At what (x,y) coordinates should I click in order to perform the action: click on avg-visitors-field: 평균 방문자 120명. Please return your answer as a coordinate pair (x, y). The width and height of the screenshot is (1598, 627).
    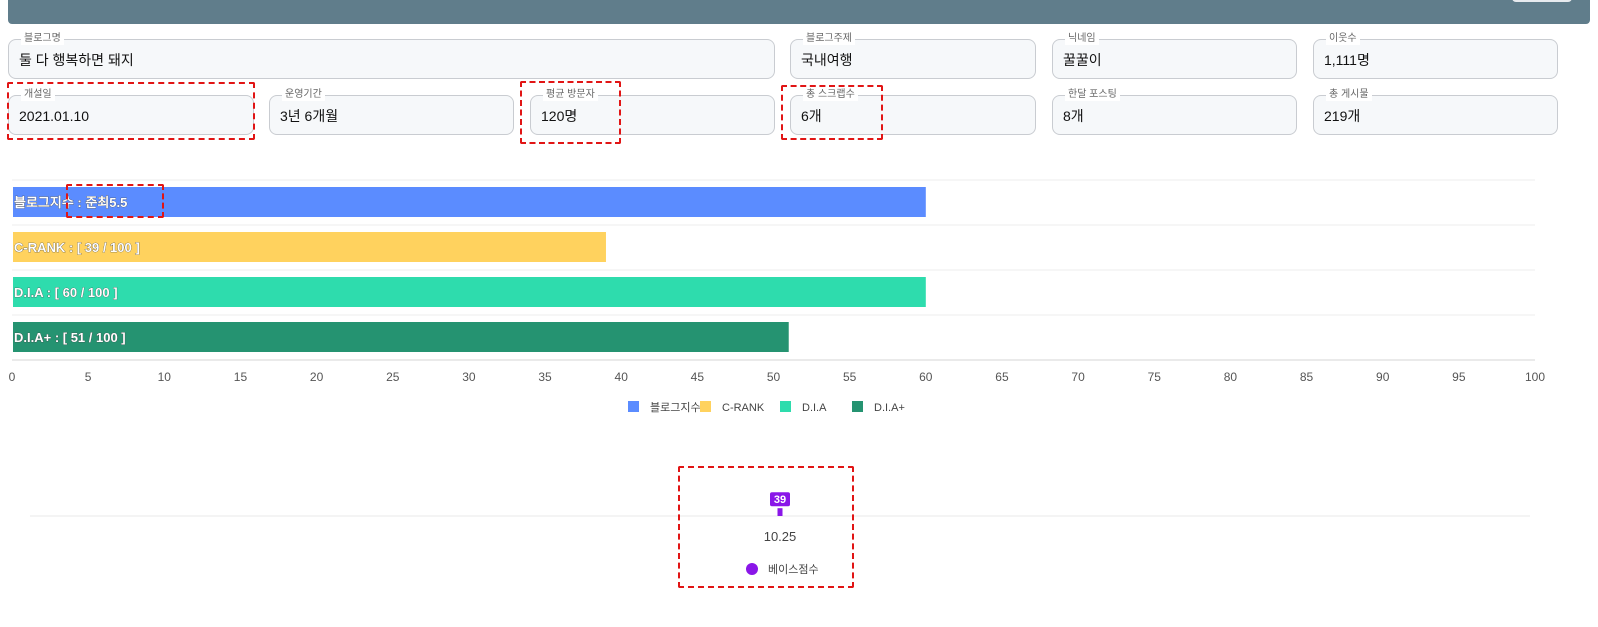
    Looking at the image, I should click on (652, 112).